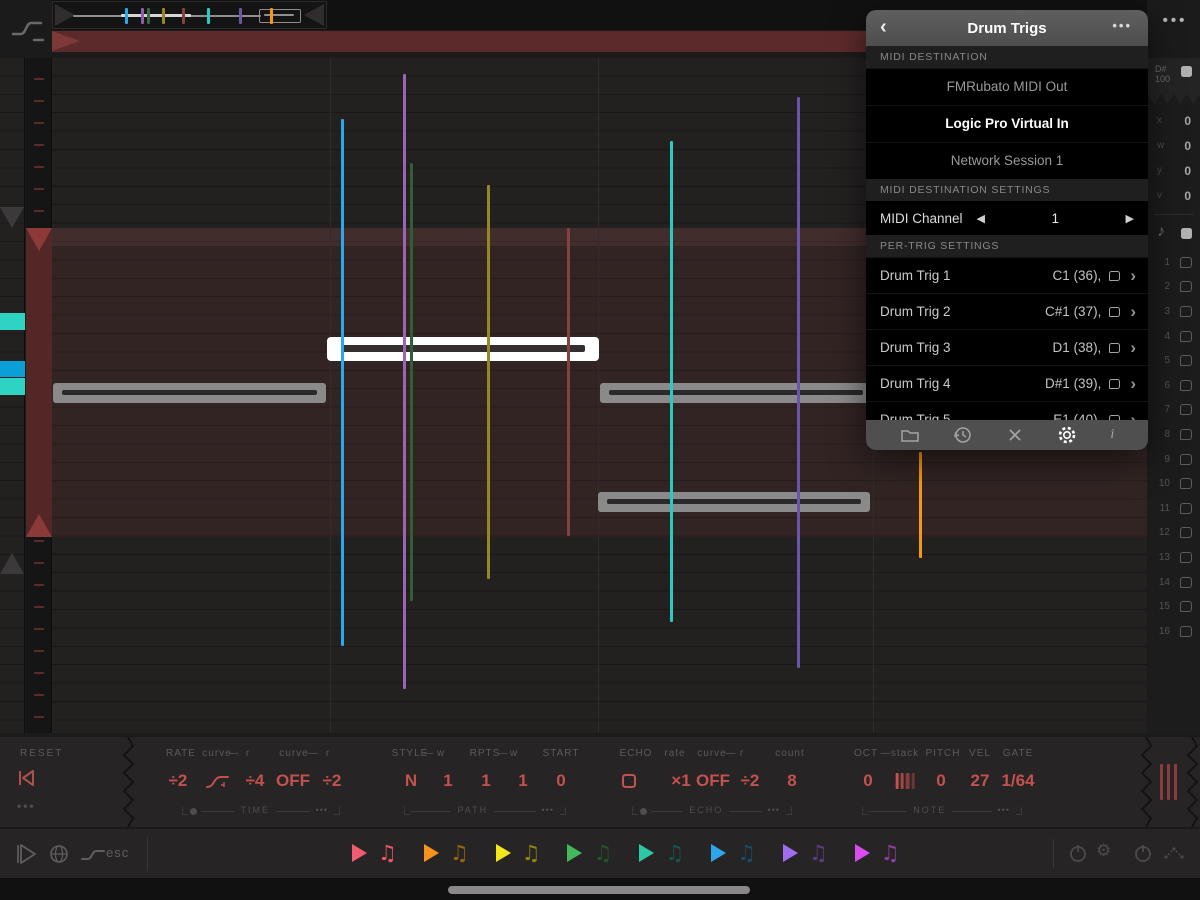 Image resolution: width=1200 pixels, height=900 pixels. I want to click on ramp-curve-icon, so click(29, 30).